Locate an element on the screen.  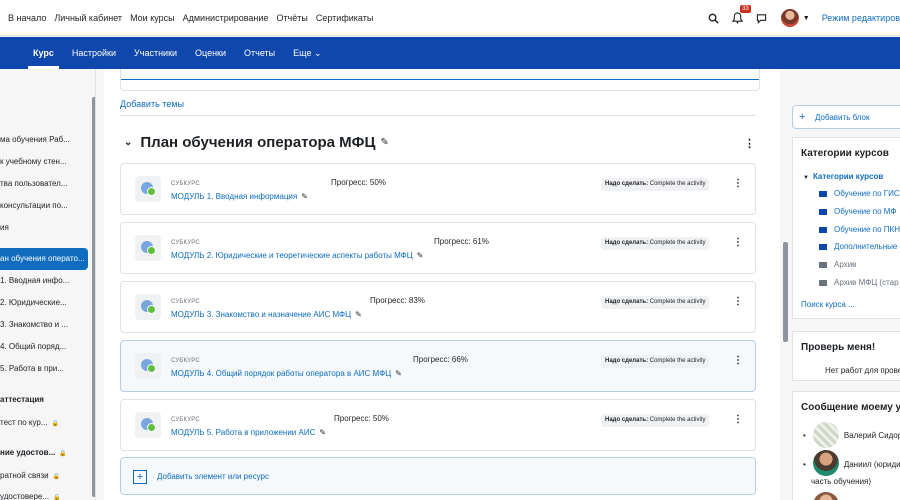
user-area: 33 ▼ Режим редактиров is located at coordinates (798, 18).